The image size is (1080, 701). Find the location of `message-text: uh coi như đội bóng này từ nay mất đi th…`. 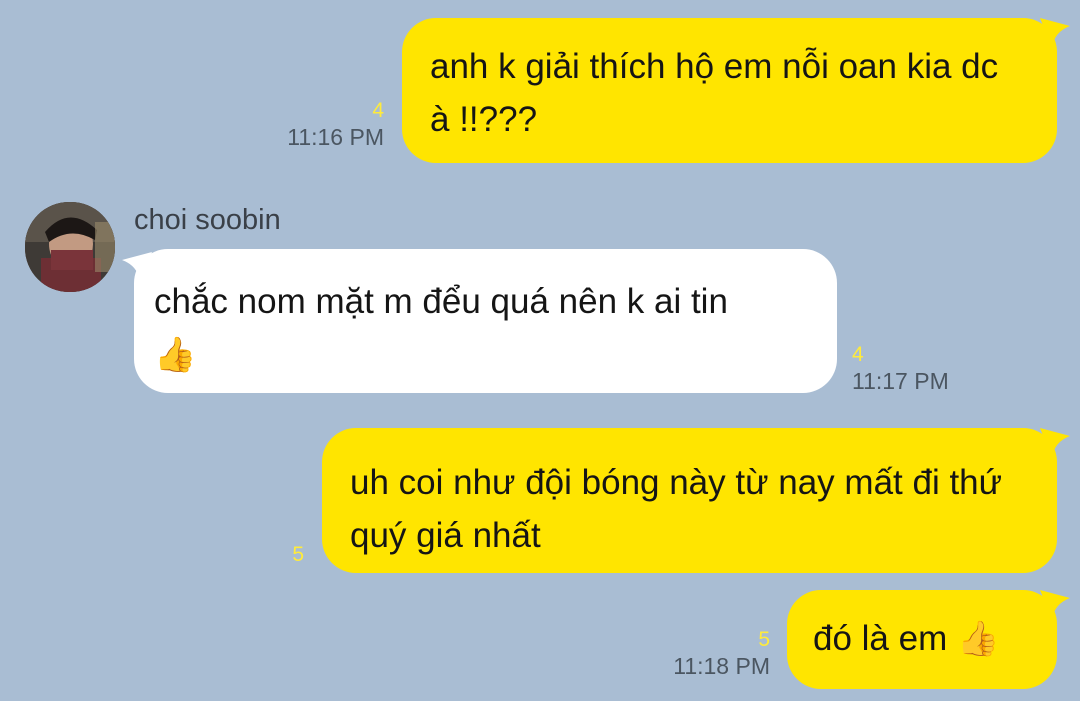

message-text: uh coi như đội bóng này từ nay mất đi th… is located at coordinates (676, 509).